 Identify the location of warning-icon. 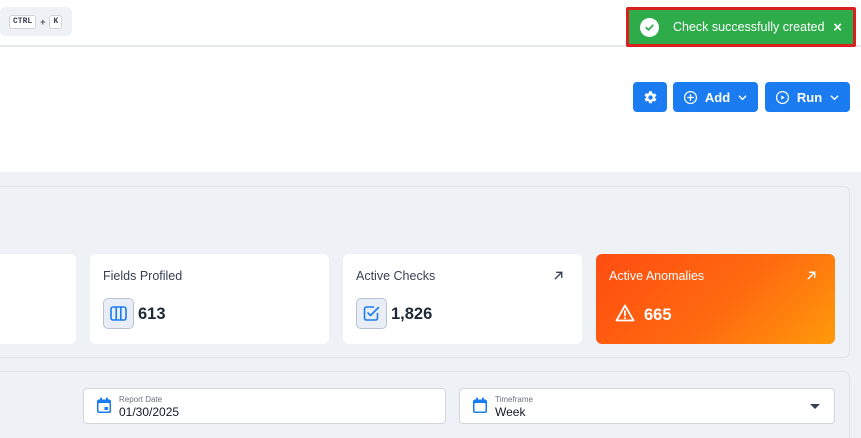
(625, 313).